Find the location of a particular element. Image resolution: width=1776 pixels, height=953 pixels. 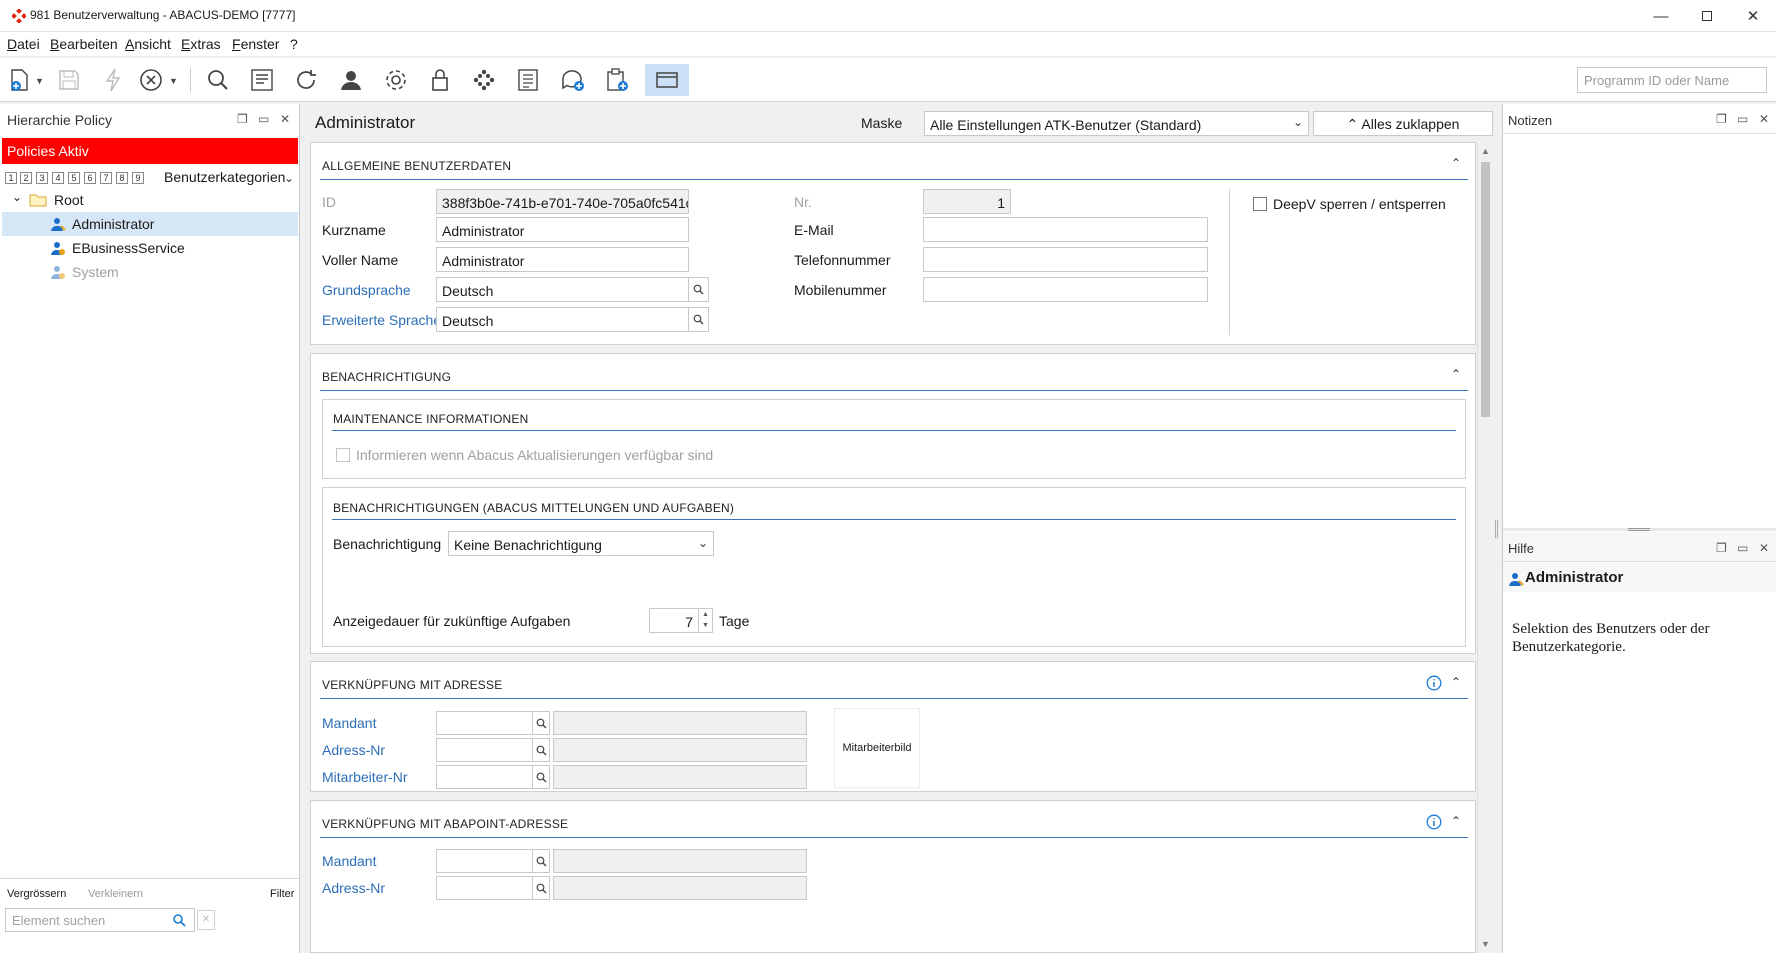

program-id-search-input: Programm ID oder Name is located at coordinates (1672, 80).